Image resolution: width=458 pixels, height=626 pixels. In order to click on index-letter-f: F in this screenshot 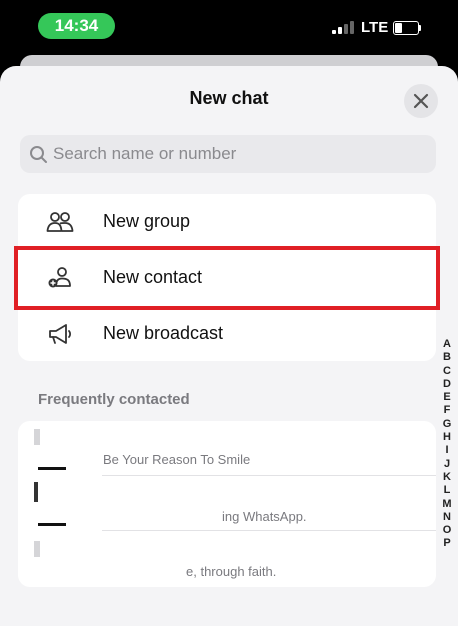, I will do `click(447, 410)`.